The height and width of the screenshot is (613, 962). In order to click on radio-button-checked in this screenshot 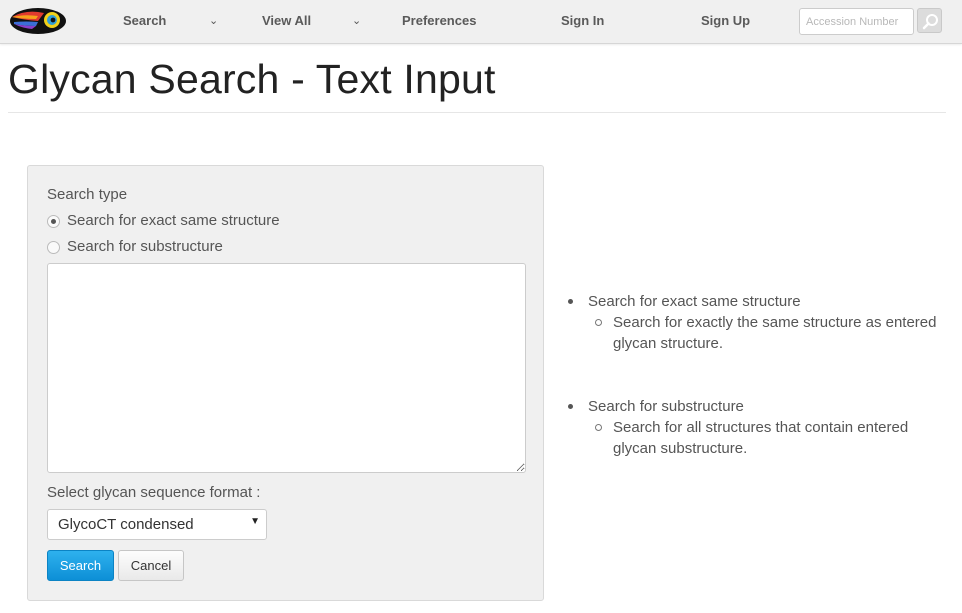, I will do `click(53, 221)`.